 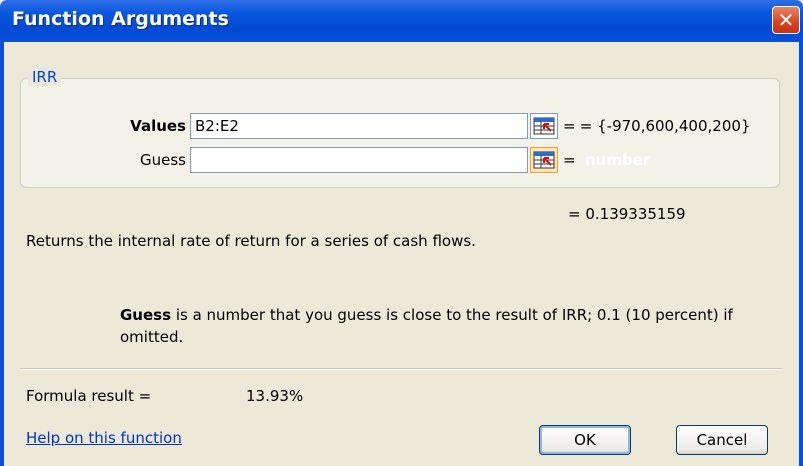 What do you see at coordinates (627, 214) in the screenshot?
I see `function-result: = 0.139335159` at bounding box center [627, 214].